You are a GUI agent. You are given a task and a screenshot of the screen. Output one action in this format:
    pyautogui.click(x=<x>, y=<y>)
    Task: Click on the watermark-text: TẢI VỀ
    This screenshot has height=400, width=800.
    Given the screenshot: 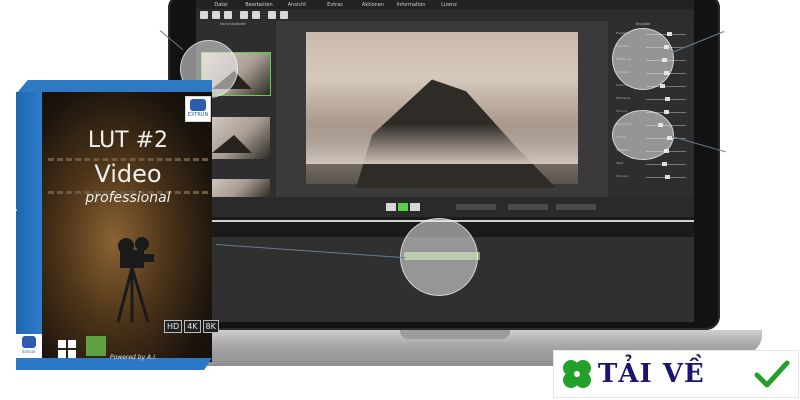 What is the action you would take?
    pyautogui.click(x=651, y=374)
    